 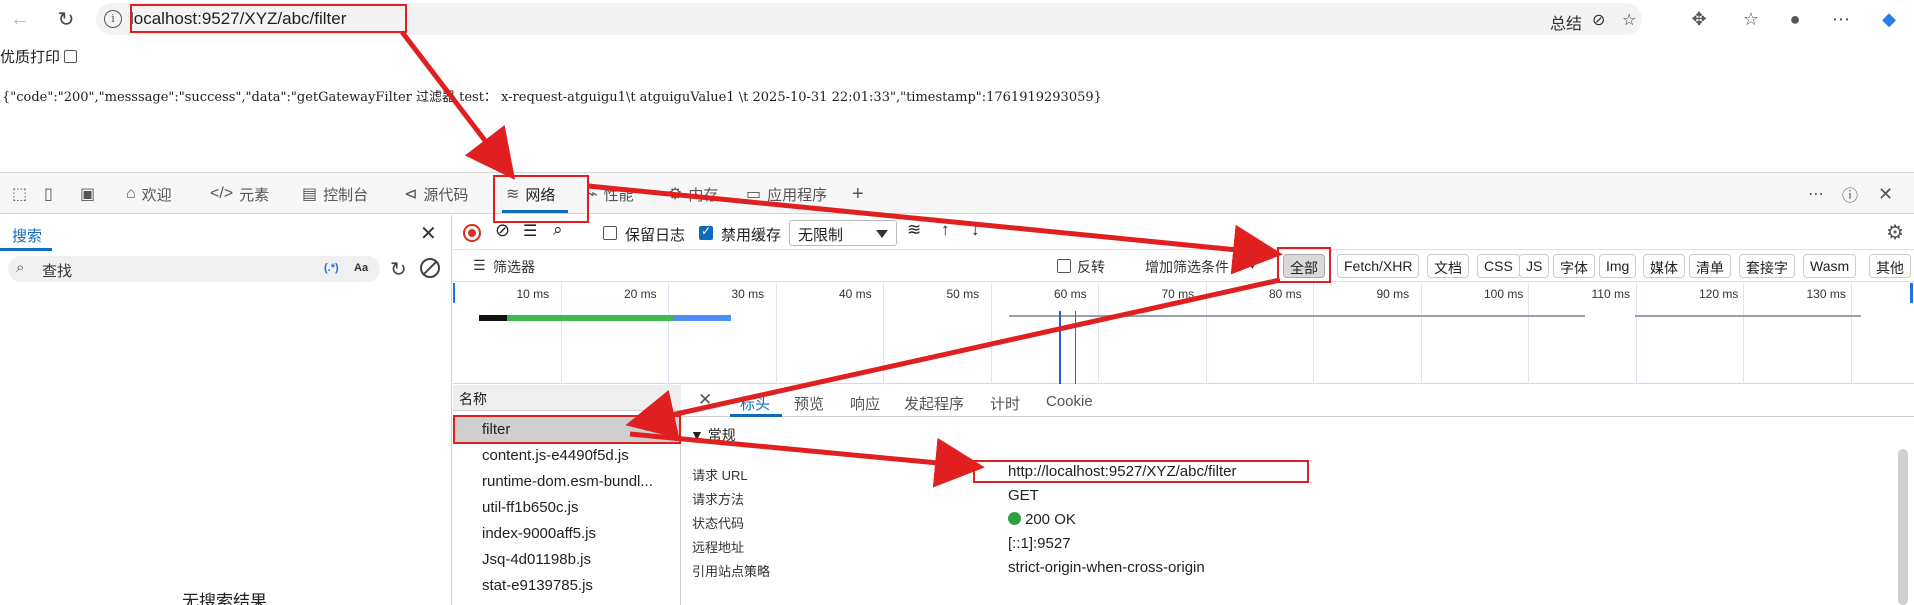 I want to click on arrow-url-to-network, so click(x=458, y=105).